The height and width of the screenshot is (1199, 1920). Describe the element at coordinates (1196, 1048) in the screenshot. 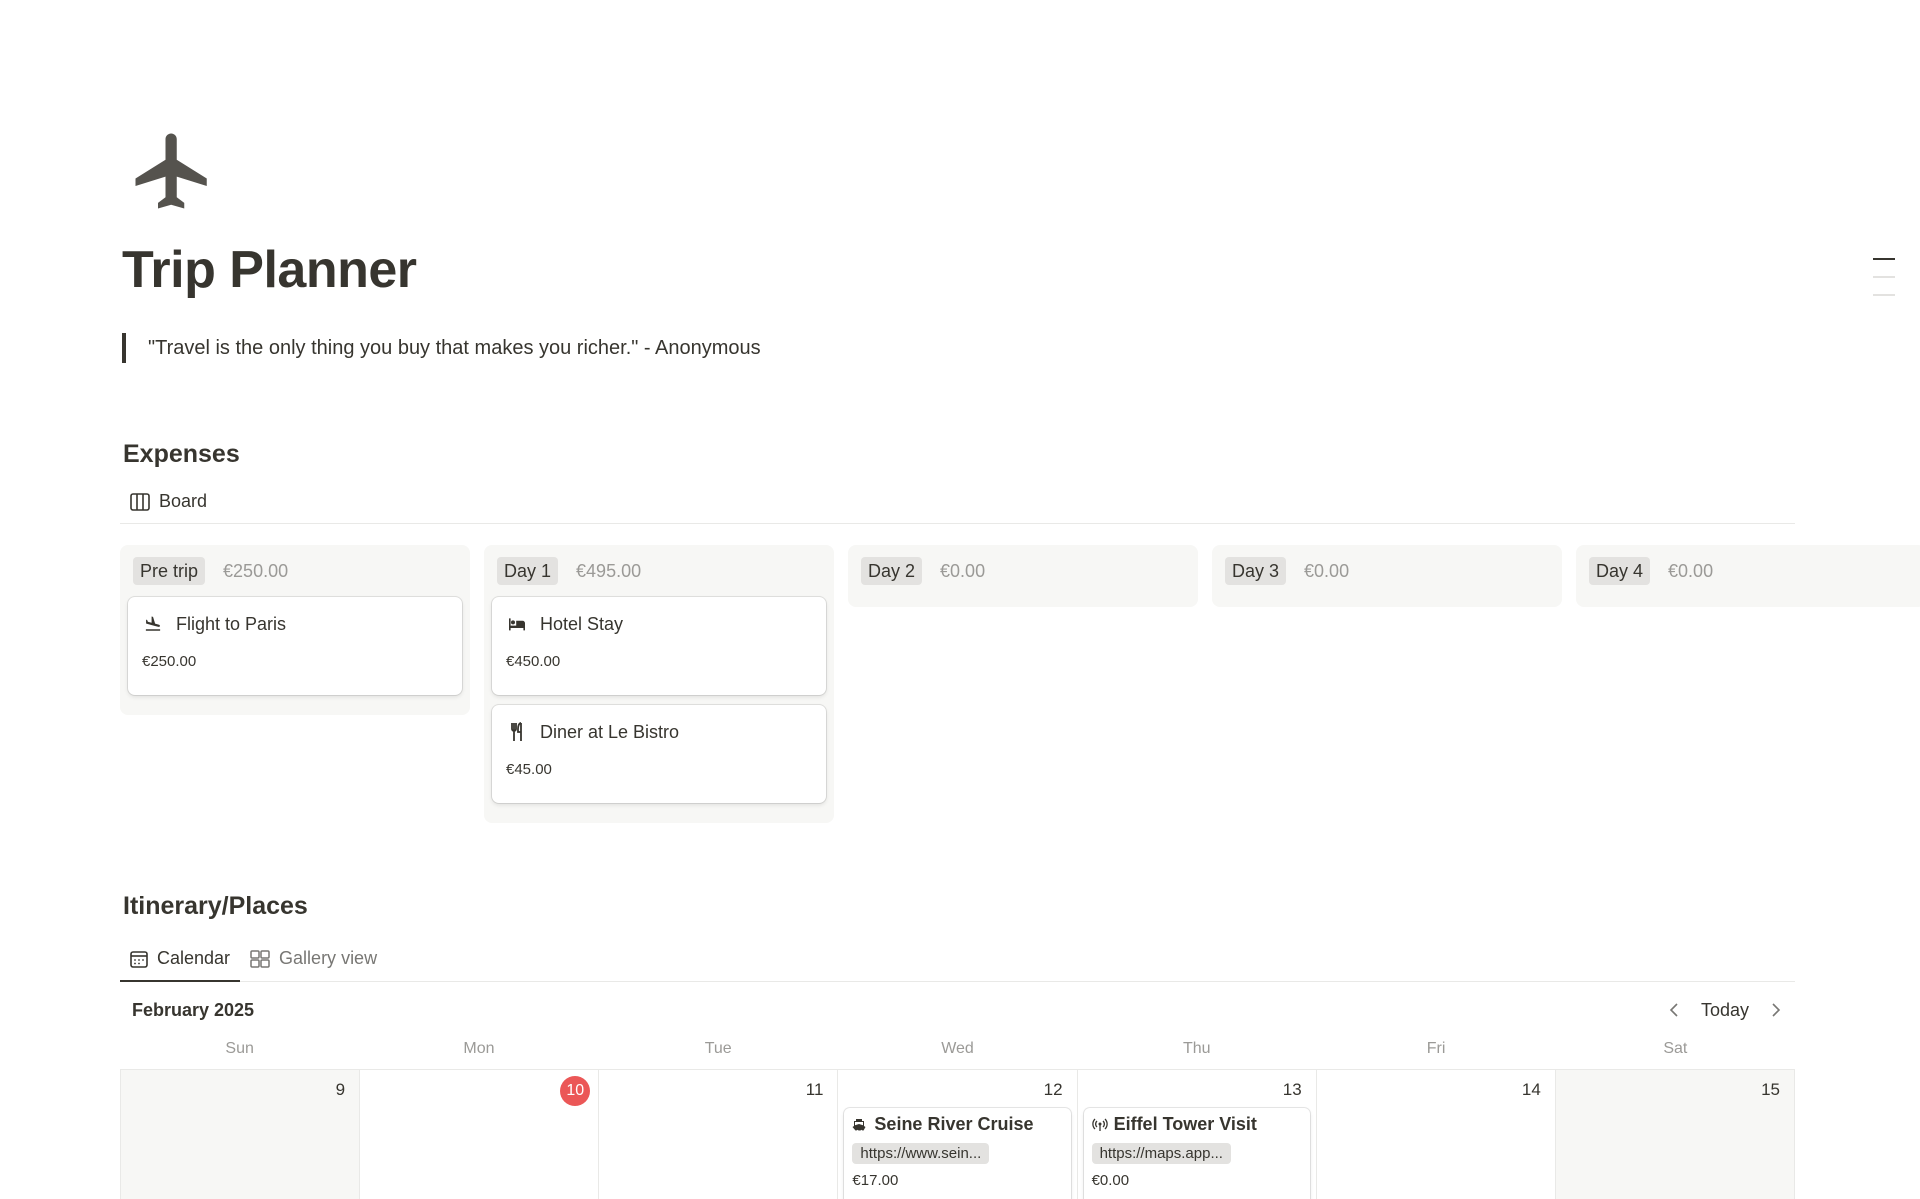

I see `weekday-label: Thu` at that location.